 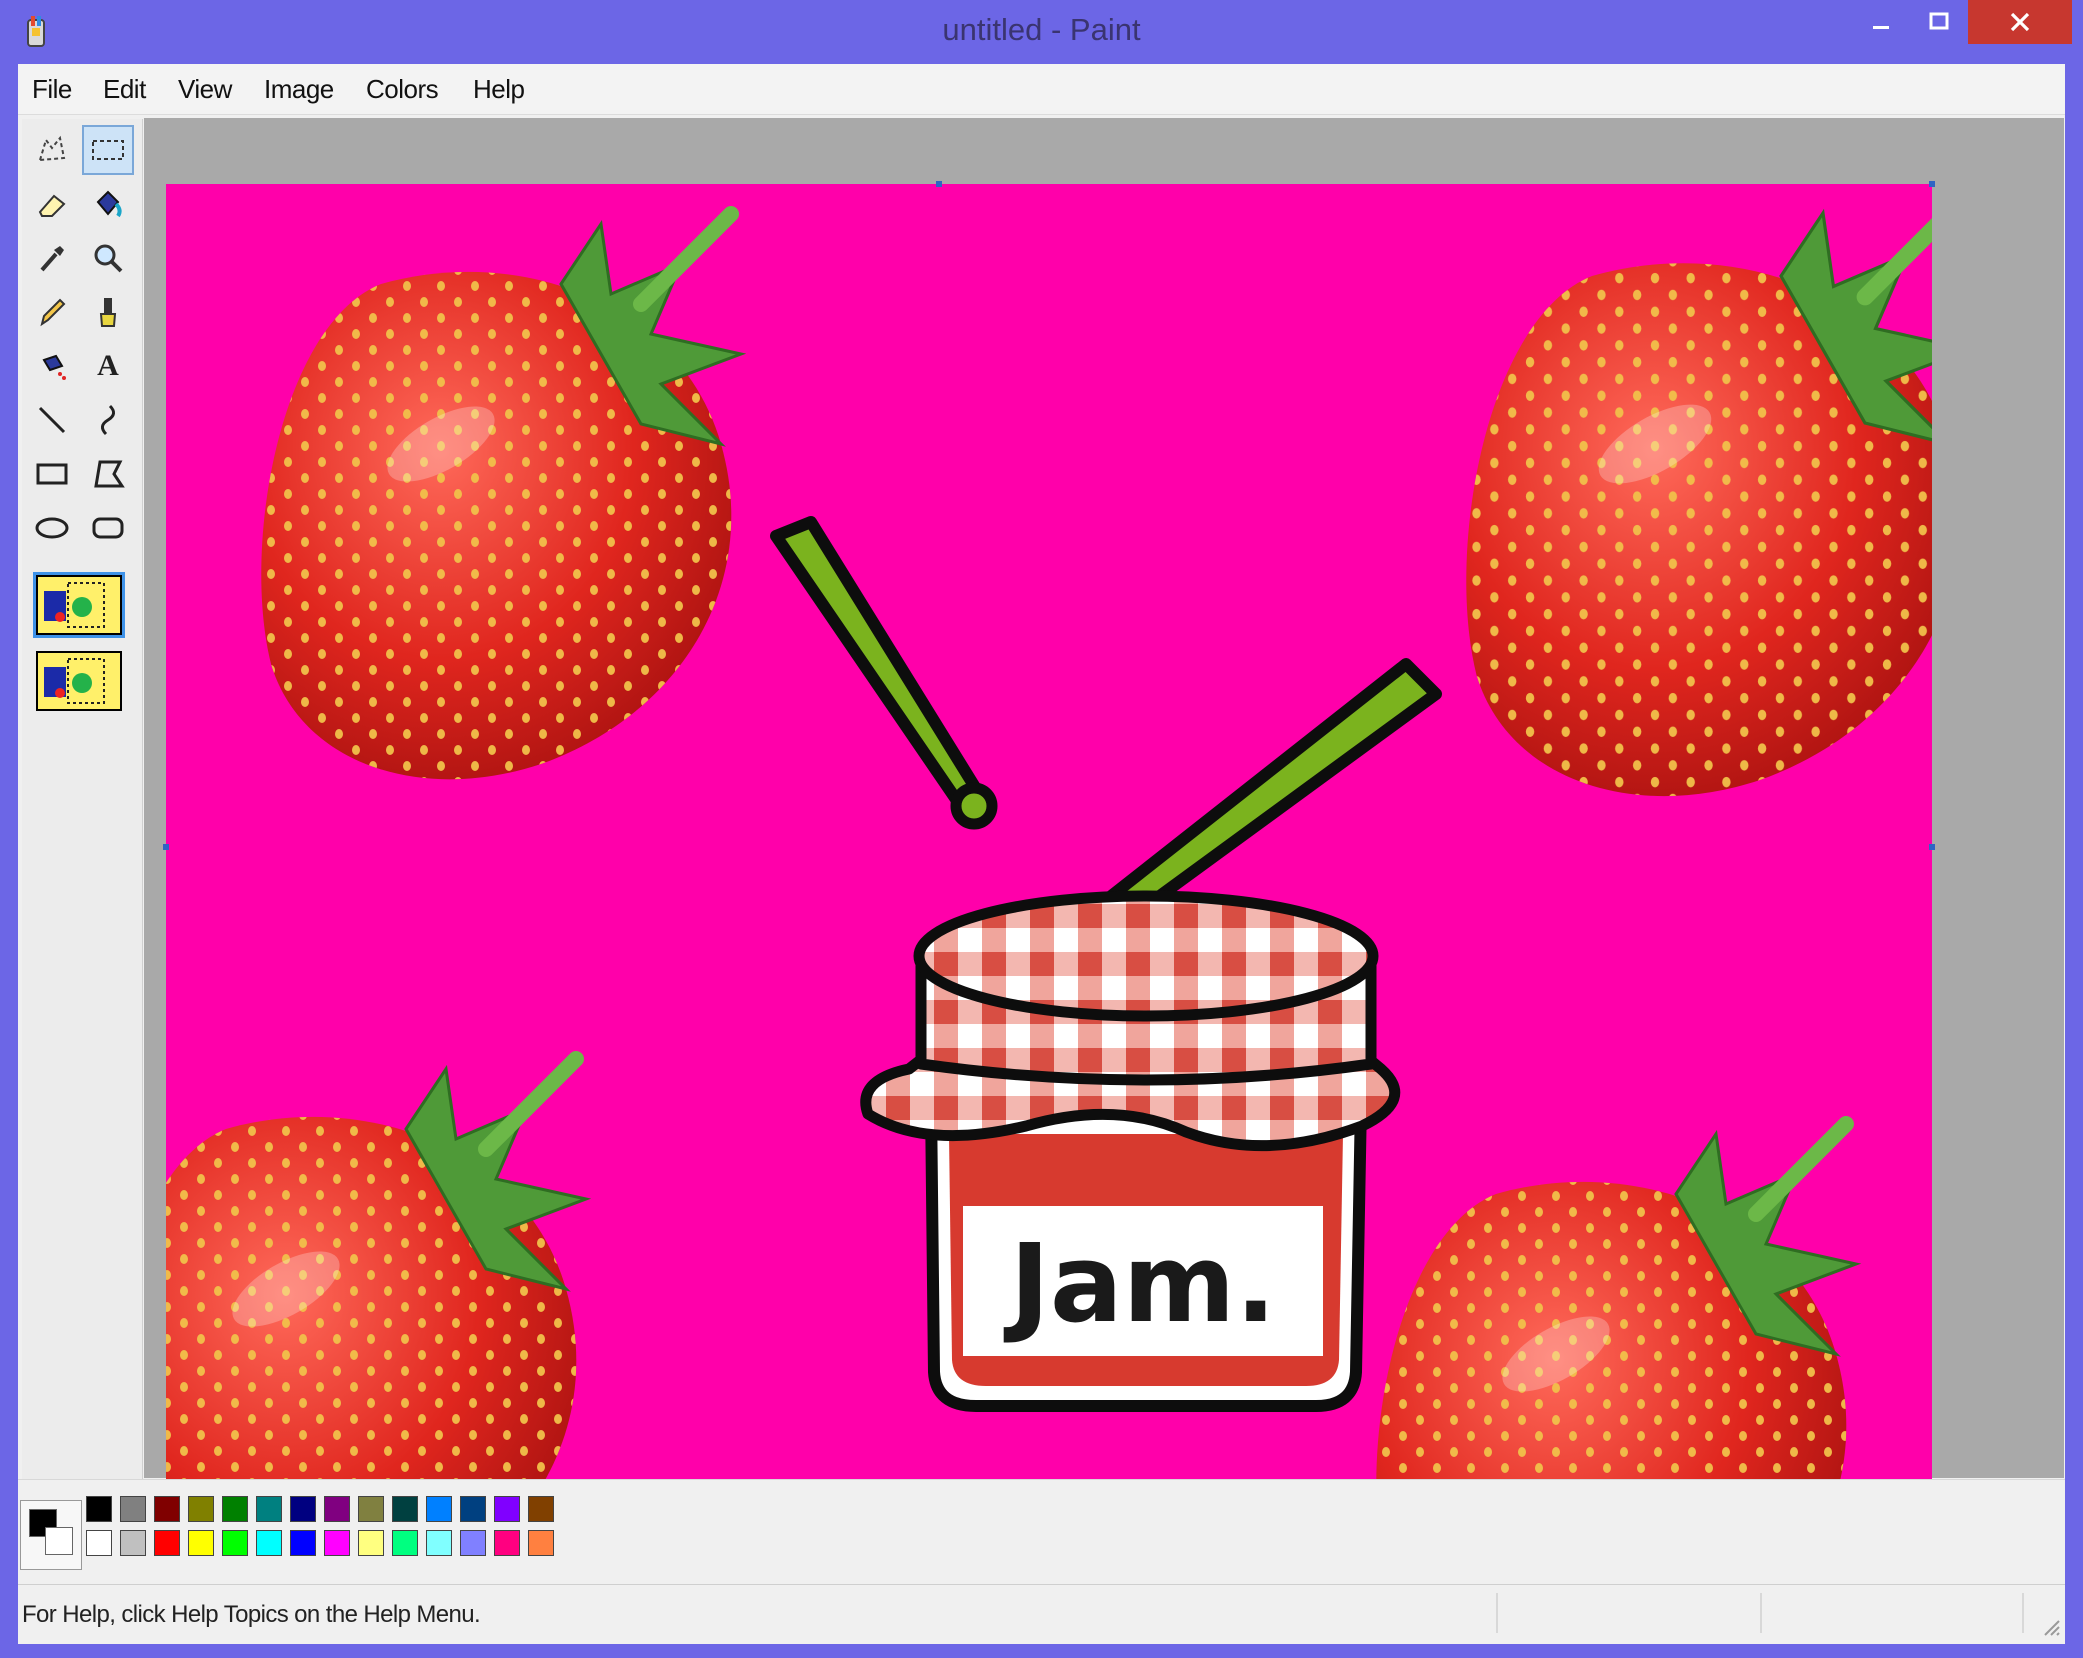 I want to click on menu-colors: Colors, so click(x=402, y=89).